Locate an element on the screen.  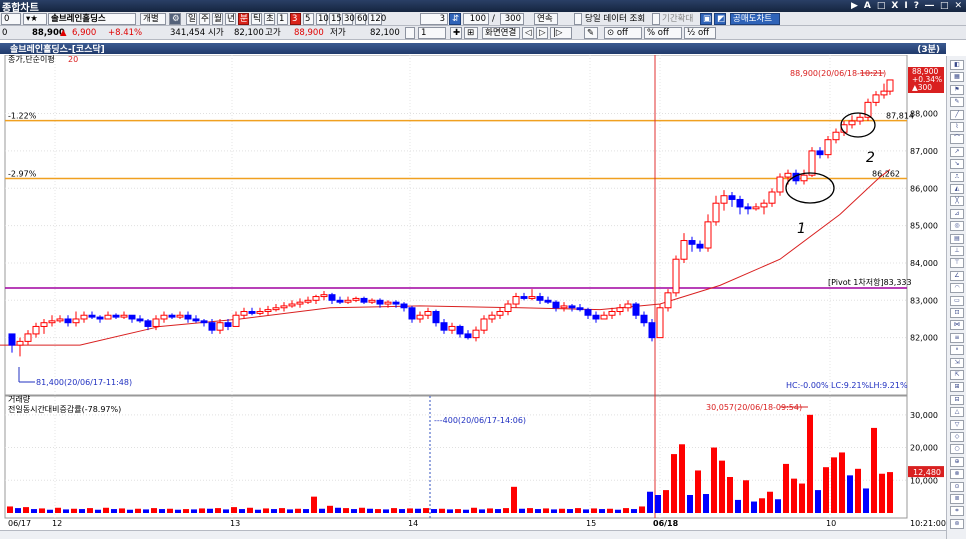
toggle-off-1: ⊙ off is located at coordinates (623, 33).